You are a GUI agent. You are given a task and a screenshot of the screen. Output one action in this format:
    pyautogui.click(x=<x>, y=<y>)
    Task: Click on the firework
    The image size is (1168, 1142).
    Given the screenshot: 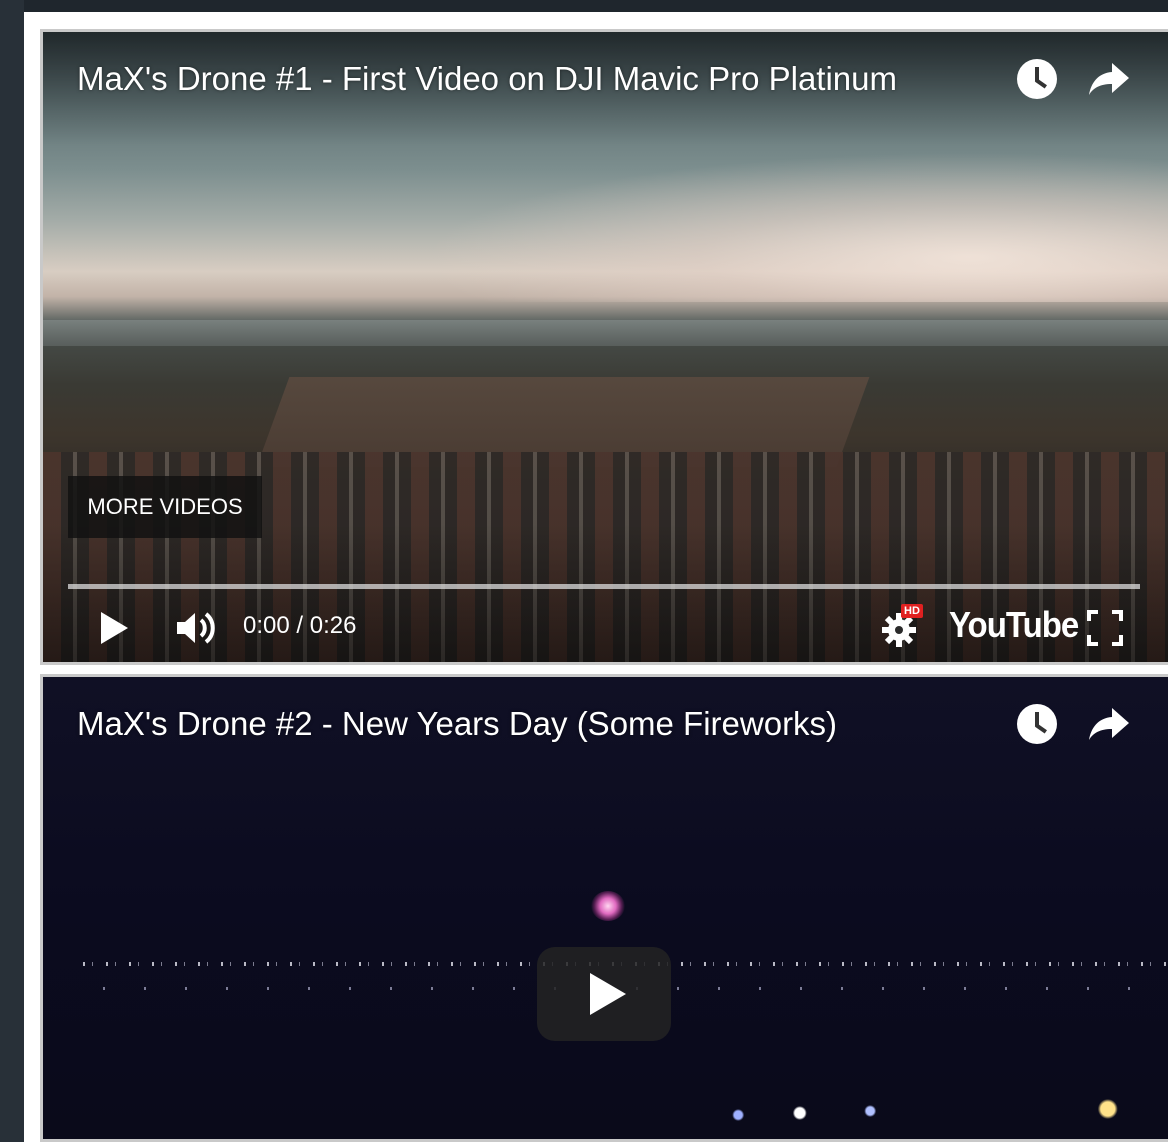 What is the action you would take?
    pyautogui.click(x=608, y=906)
    